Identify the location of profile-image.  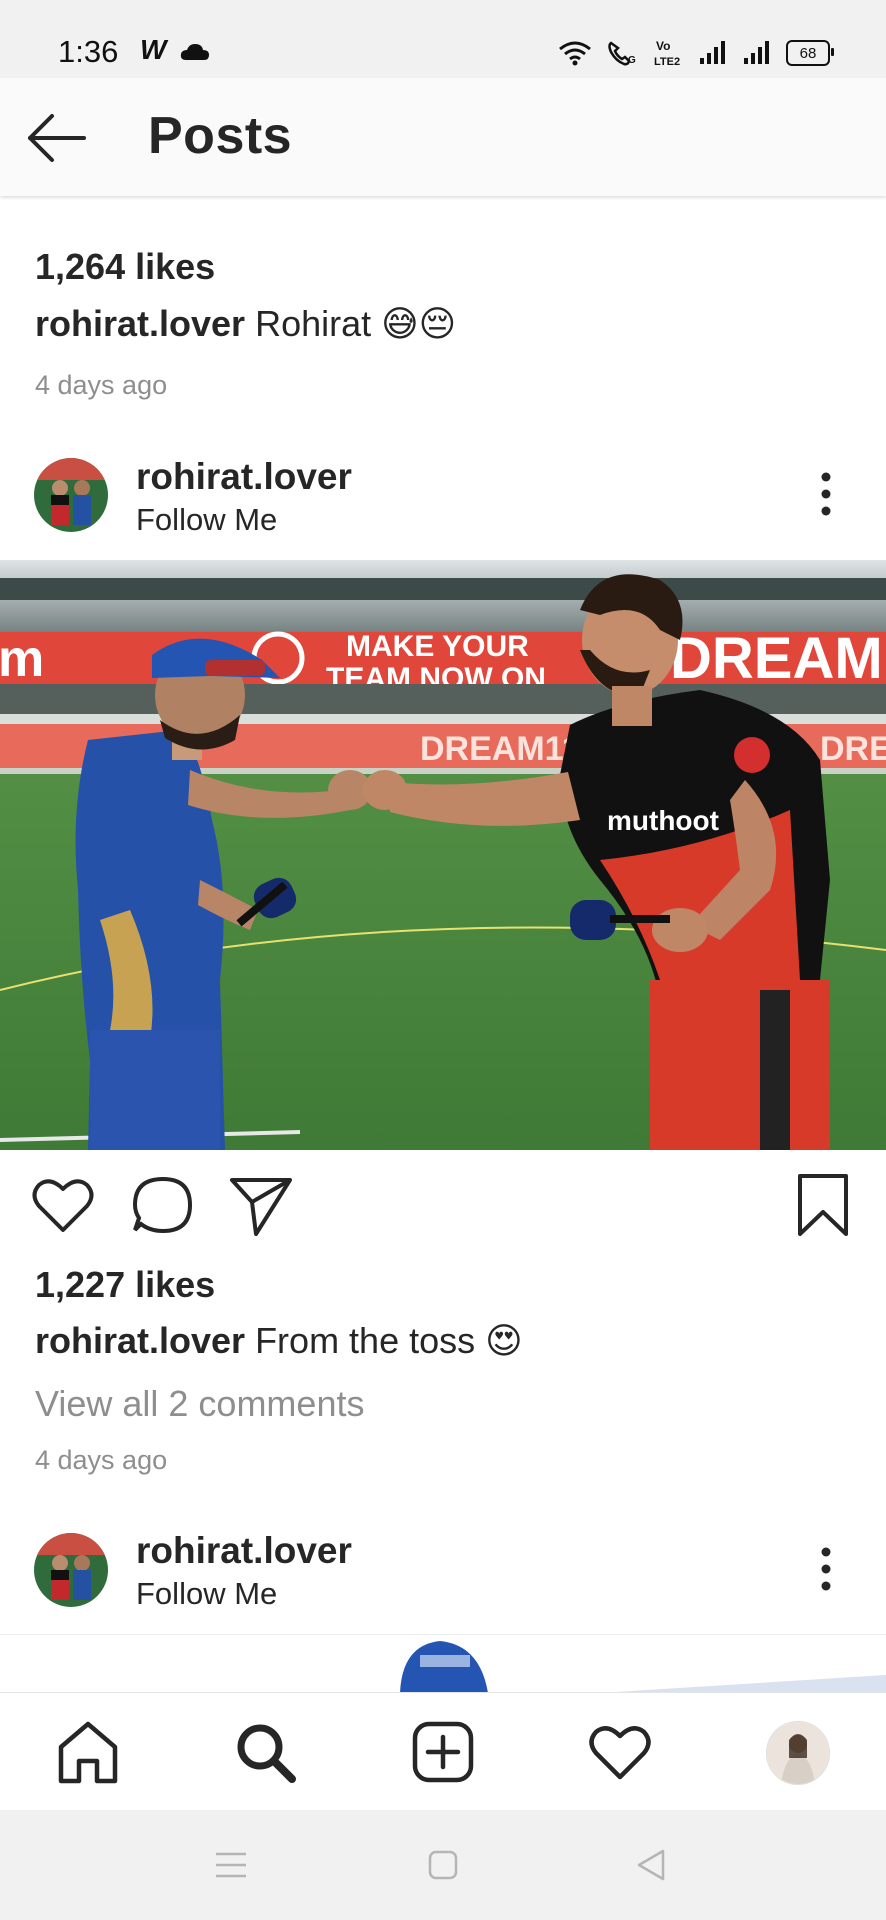
(798, 1753).